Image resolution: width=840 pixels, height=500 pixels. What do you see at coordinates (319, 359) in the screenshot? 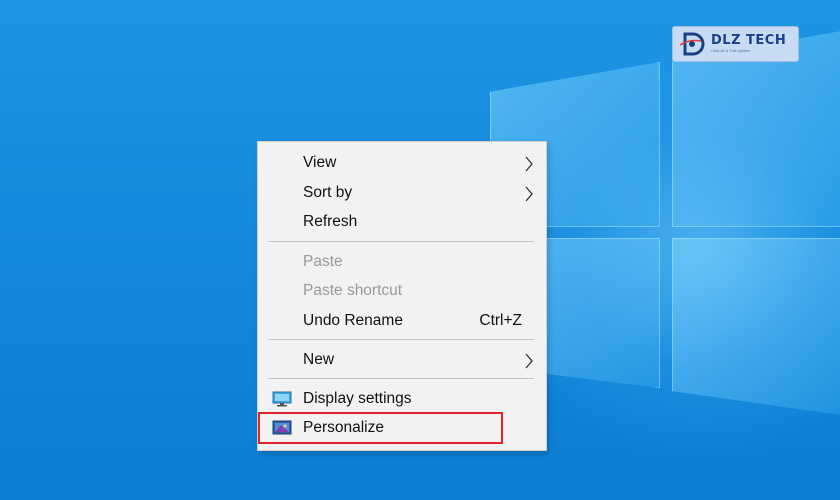
I see `menu-item-label: New` at bounding box center [319, 359].